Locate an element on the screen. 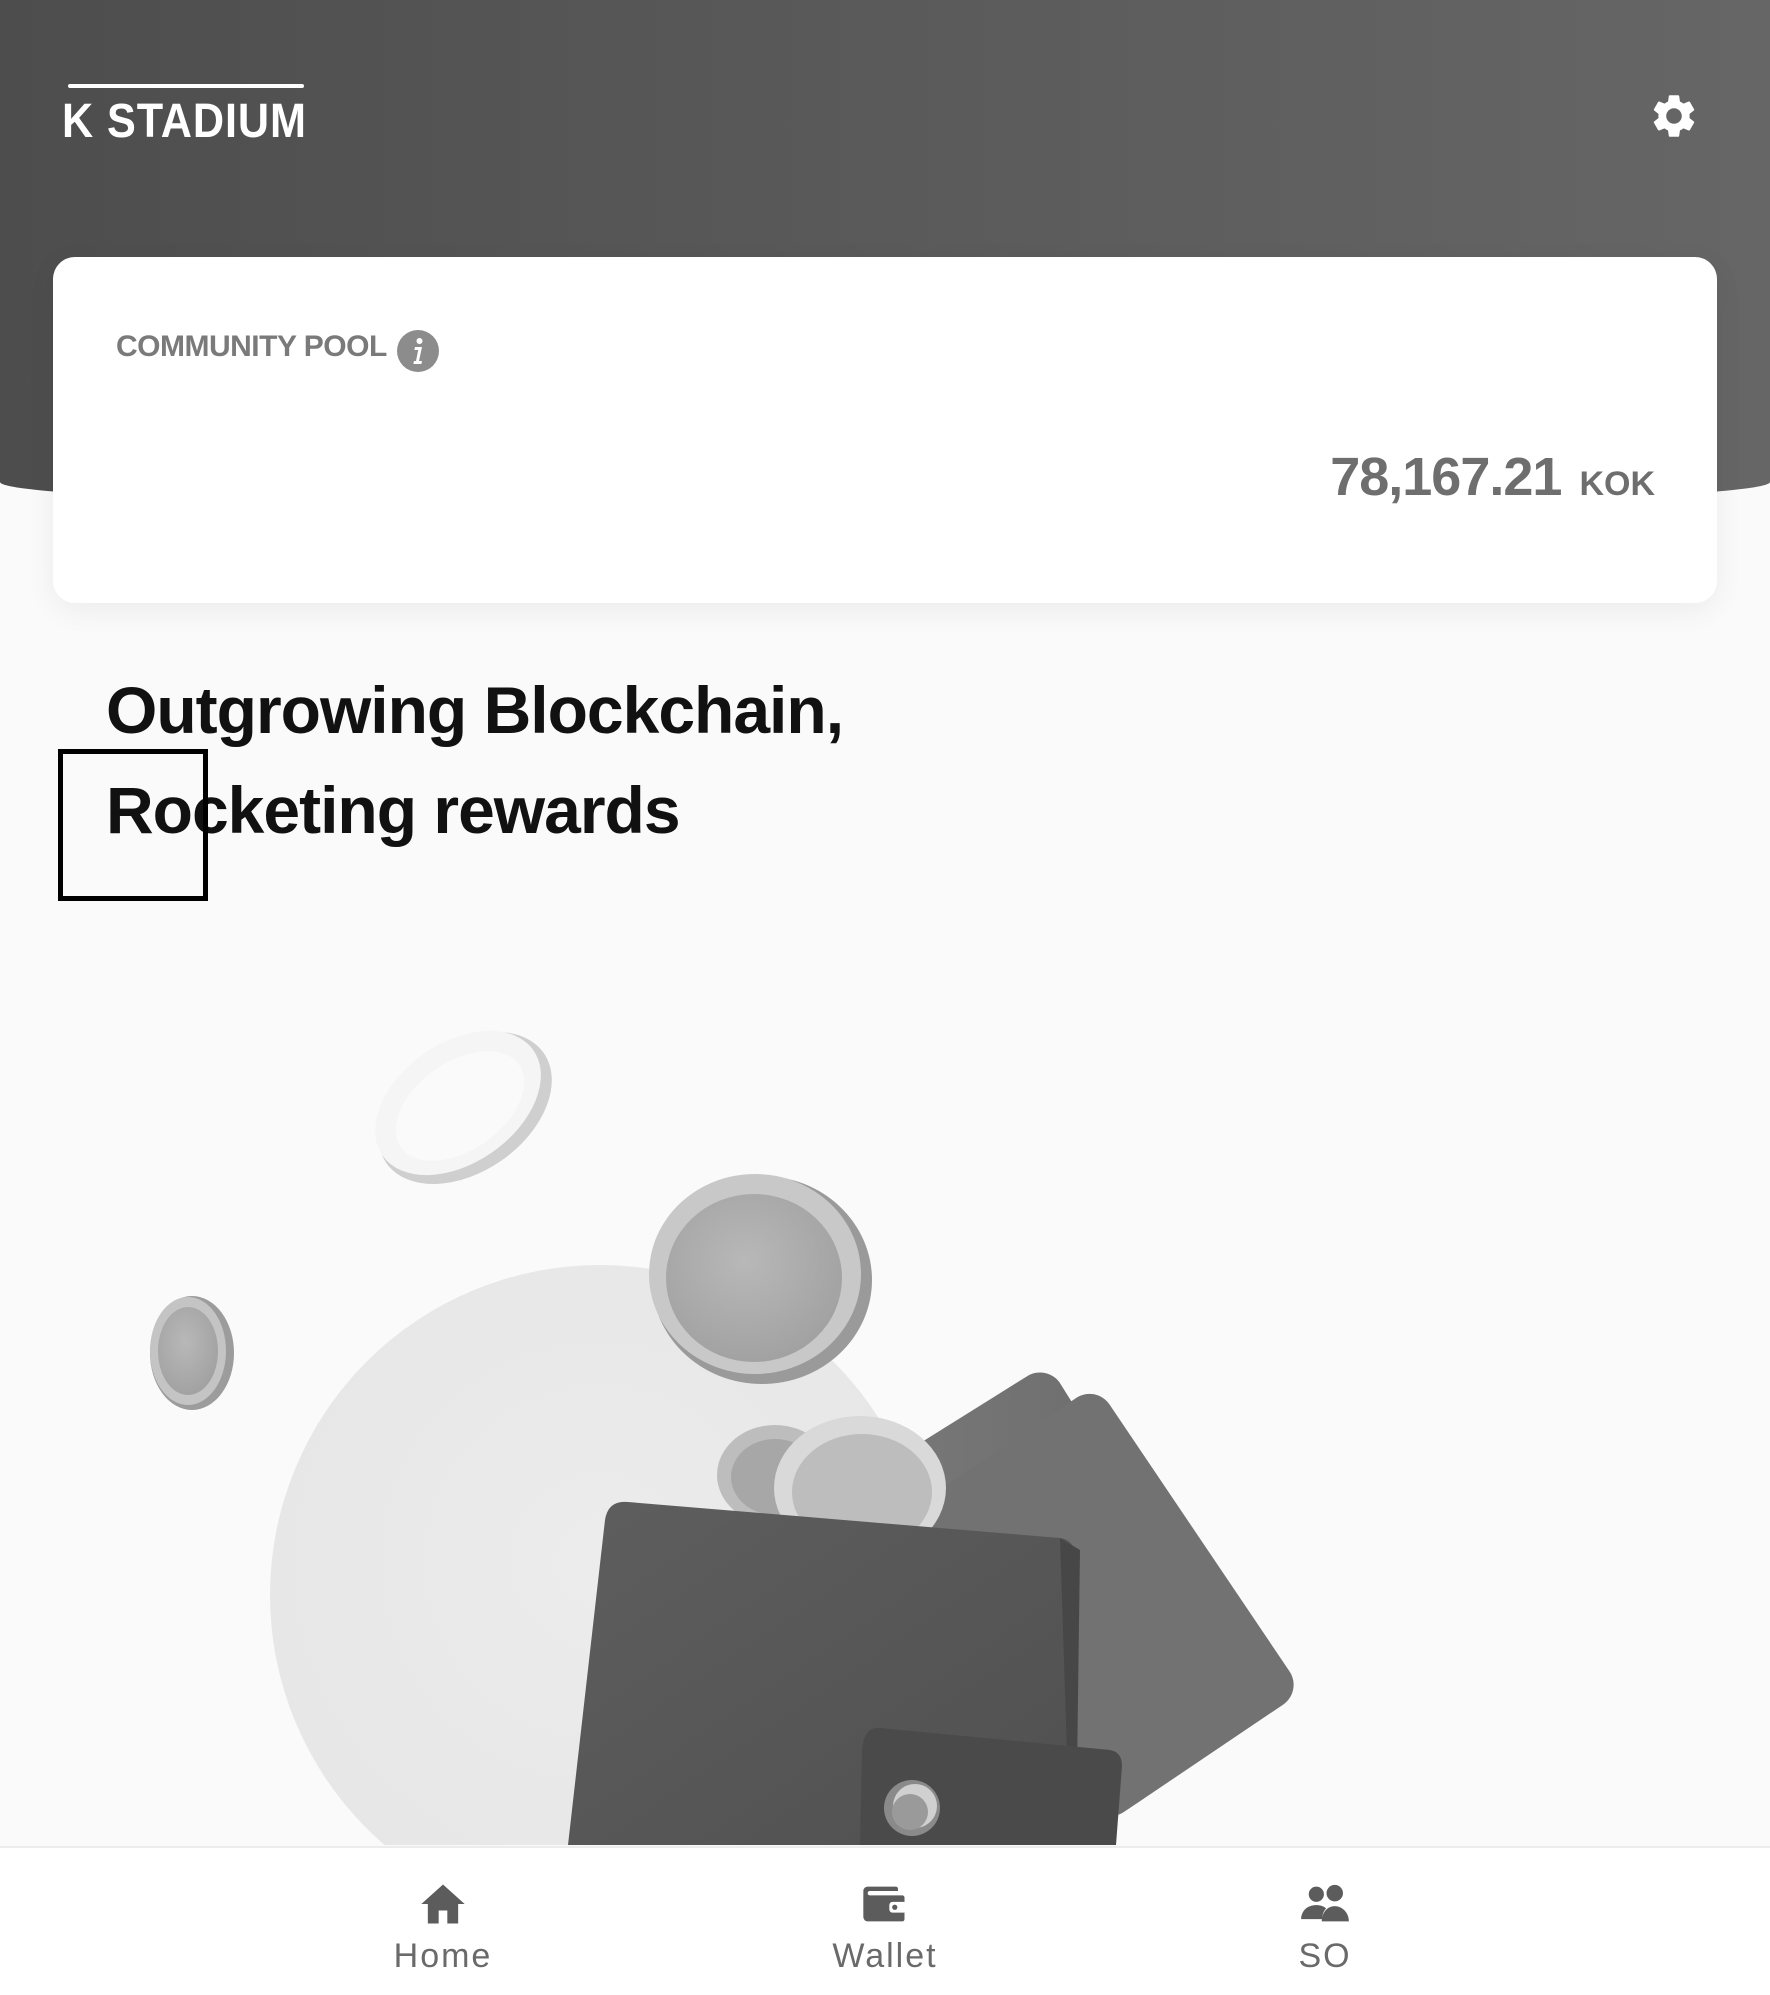 Image resolution: width=1770 pixels, height=1995 pixels. info-icon is located at coordinates (418, 351).